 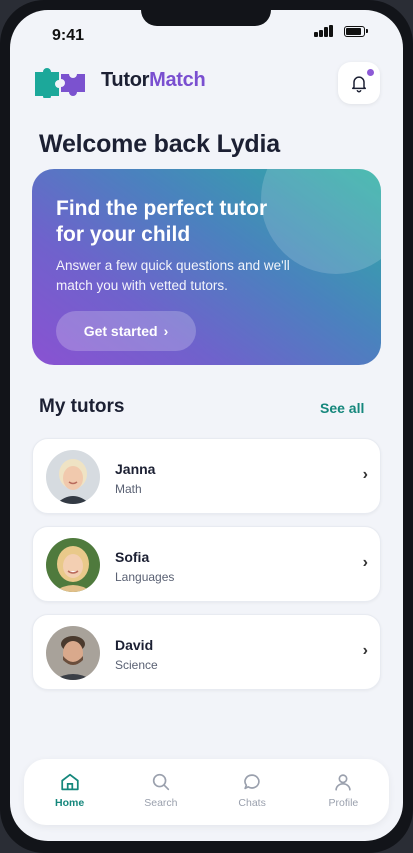 I want to click on tutor-subject: Languages, so click(x=145, y=577).